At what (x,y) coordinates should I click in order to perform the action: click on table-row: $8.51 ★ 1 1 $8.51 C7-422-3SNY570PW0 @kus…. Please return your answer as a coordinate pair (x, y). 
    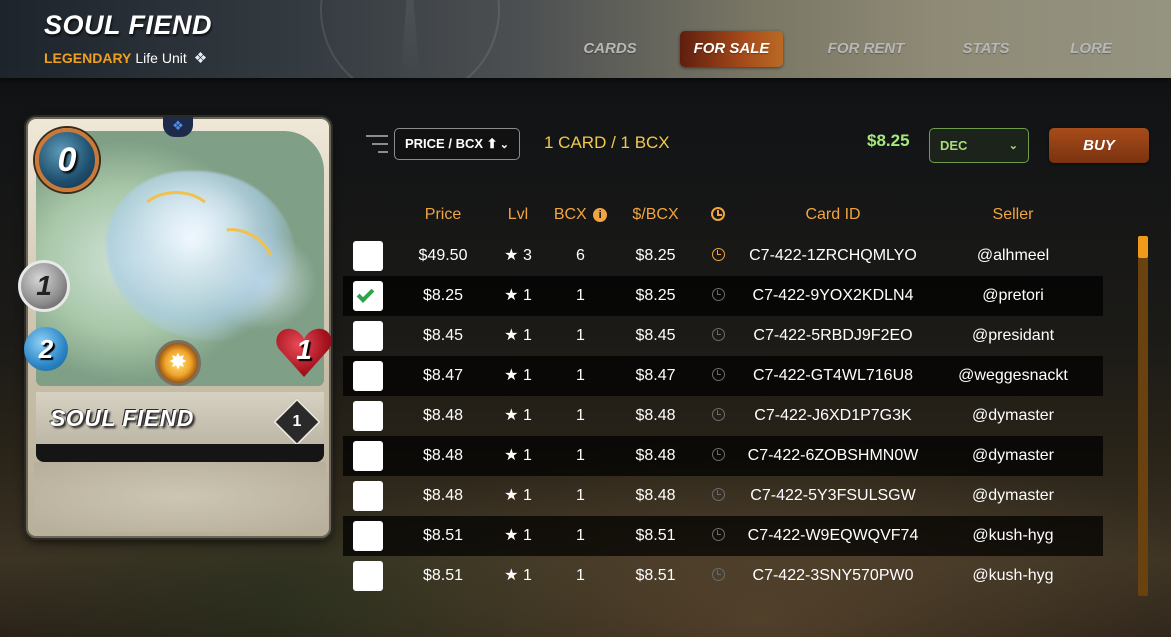
    Looking at the image, I should click on (723, 576).